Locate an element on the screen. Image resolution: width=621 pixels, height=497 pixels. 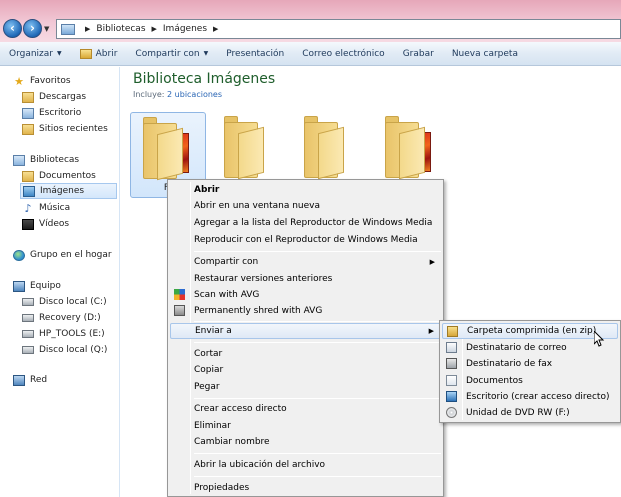
documents-icon is located at coordinates (451, 380).